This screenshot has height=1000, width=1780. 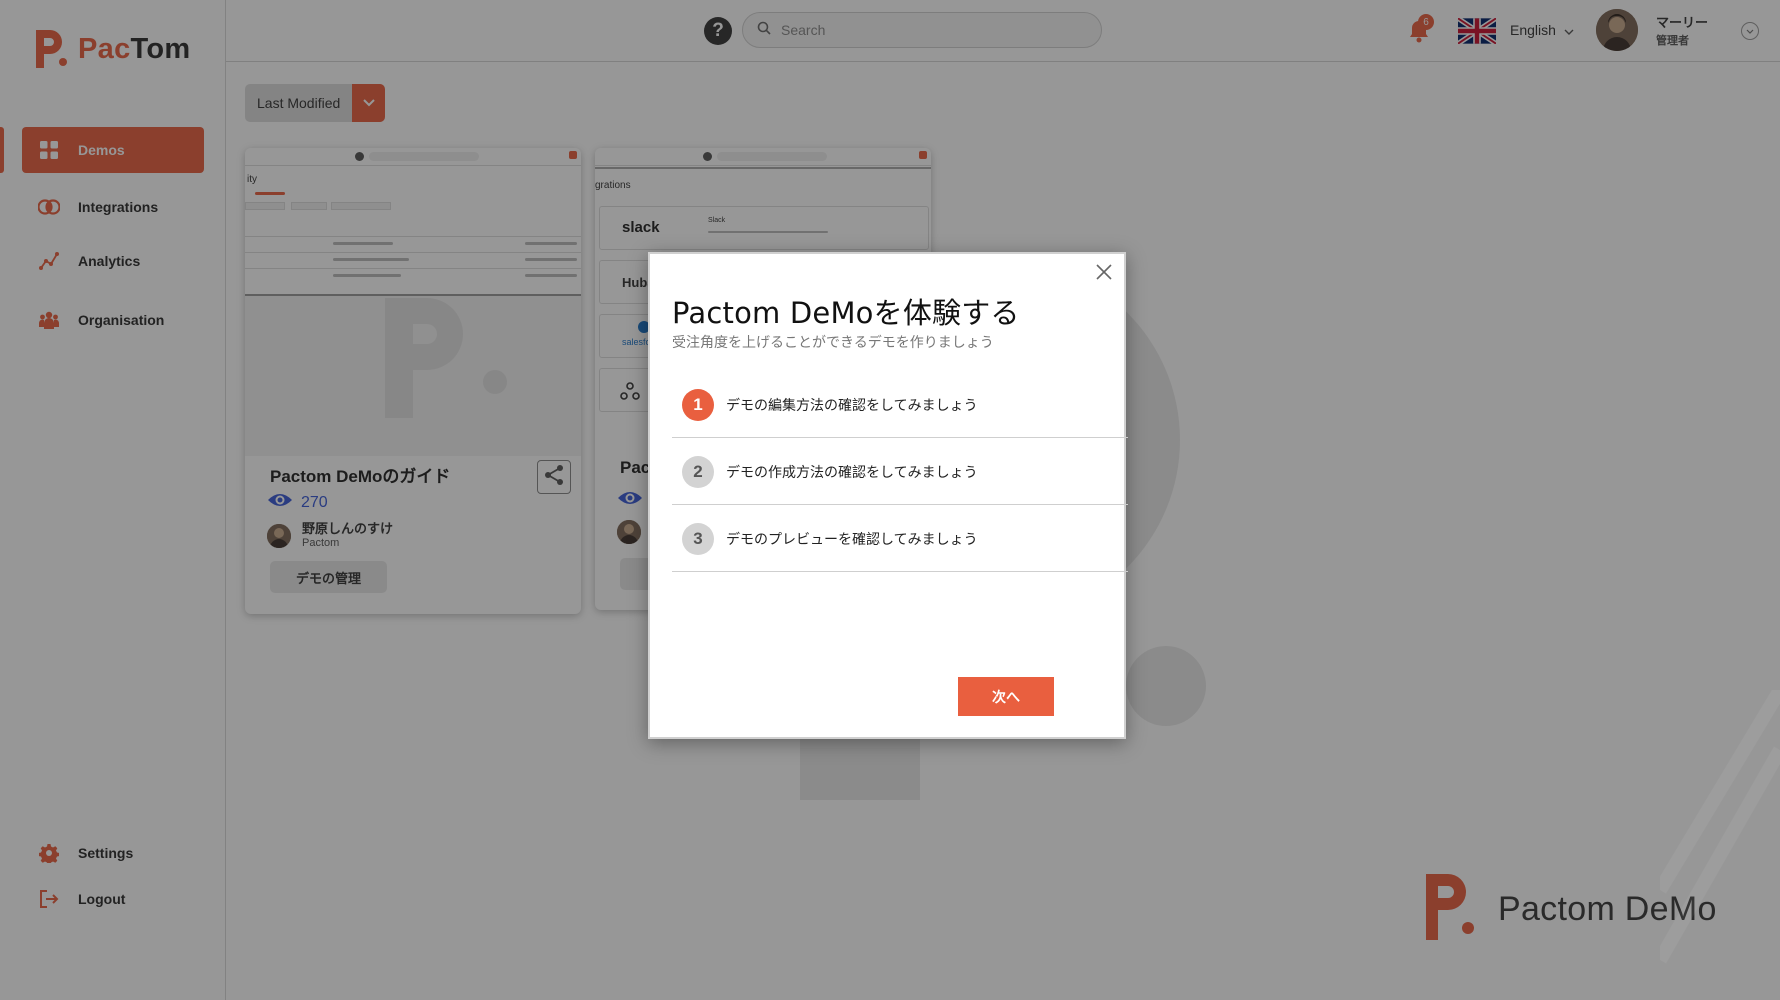 I want to click on onboarding-step-2: 2 デモの作成方法の確認をしてみましょう, so click(x=900, y=472).